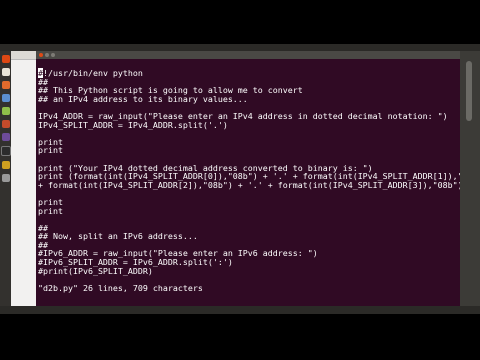 The image size is (480, 360). Describe the element at coordinates (120, 287) in the screenshot. I see `code-line: "d2b.py" 26 lines, 709 characters` at that location.